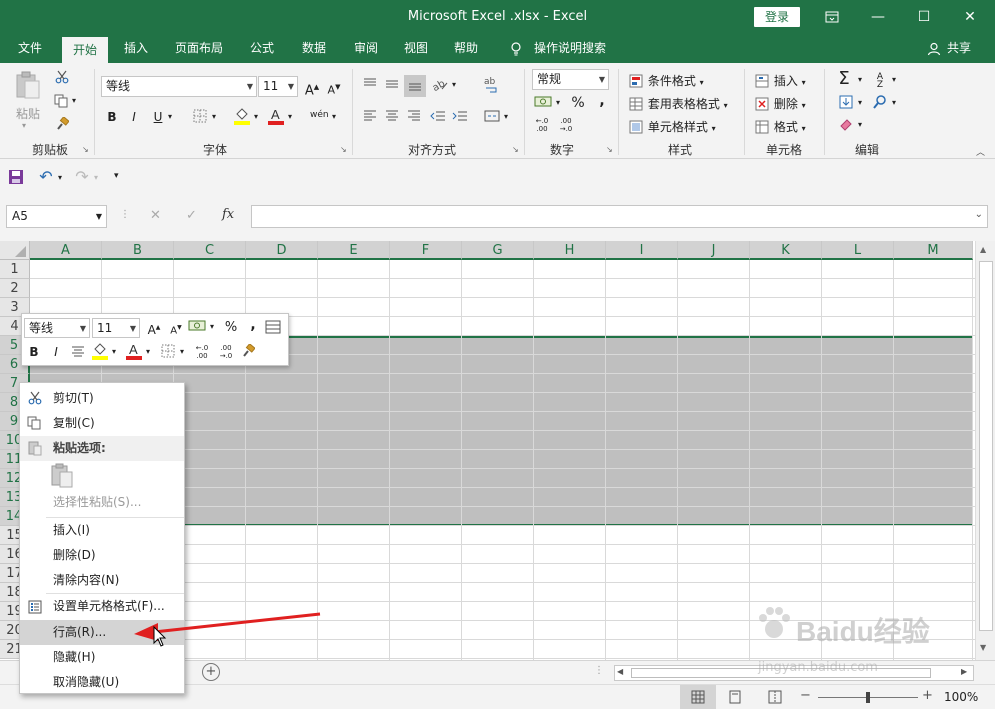 Image resolution: width=995 pixels, height=709 pixels. I want to click on zoom-out-button: −, so click(805, 695).